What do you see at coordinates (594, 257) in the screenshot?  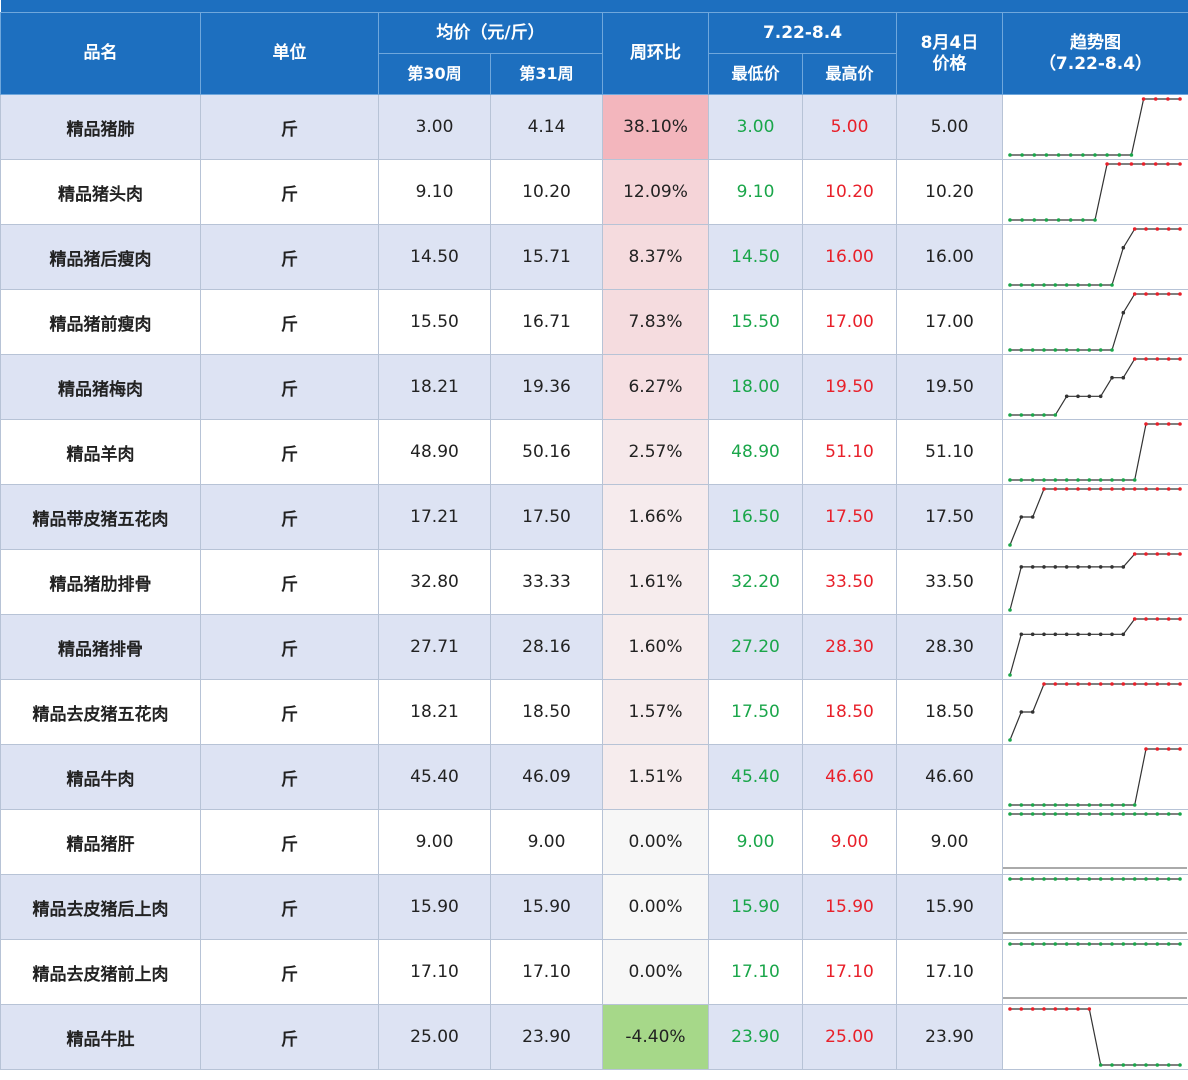 I see `table-row: 精品猪后瘦肉斤 14.50 15.71 8.37% 14.50 16.00 16.00` at bounding box center [594, 257].